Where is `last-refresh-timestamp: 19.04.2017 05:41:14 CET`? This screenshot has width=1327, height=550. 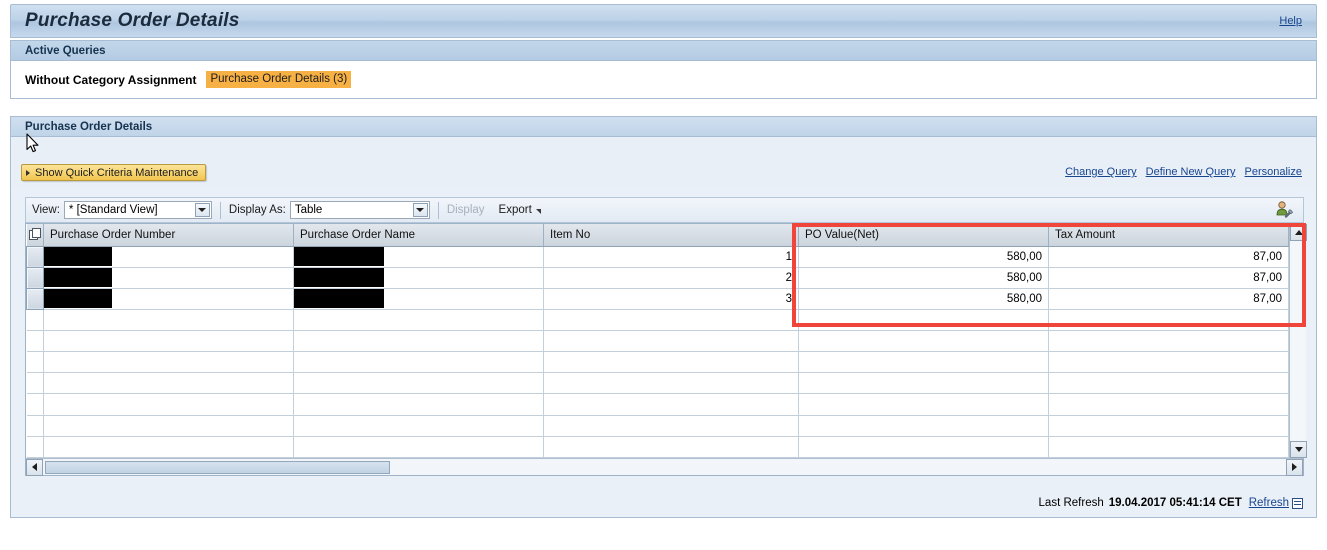 last-refresh-timestamp: 19.04.2017 05:41:14 CET is located at coordinates (1175, 503).